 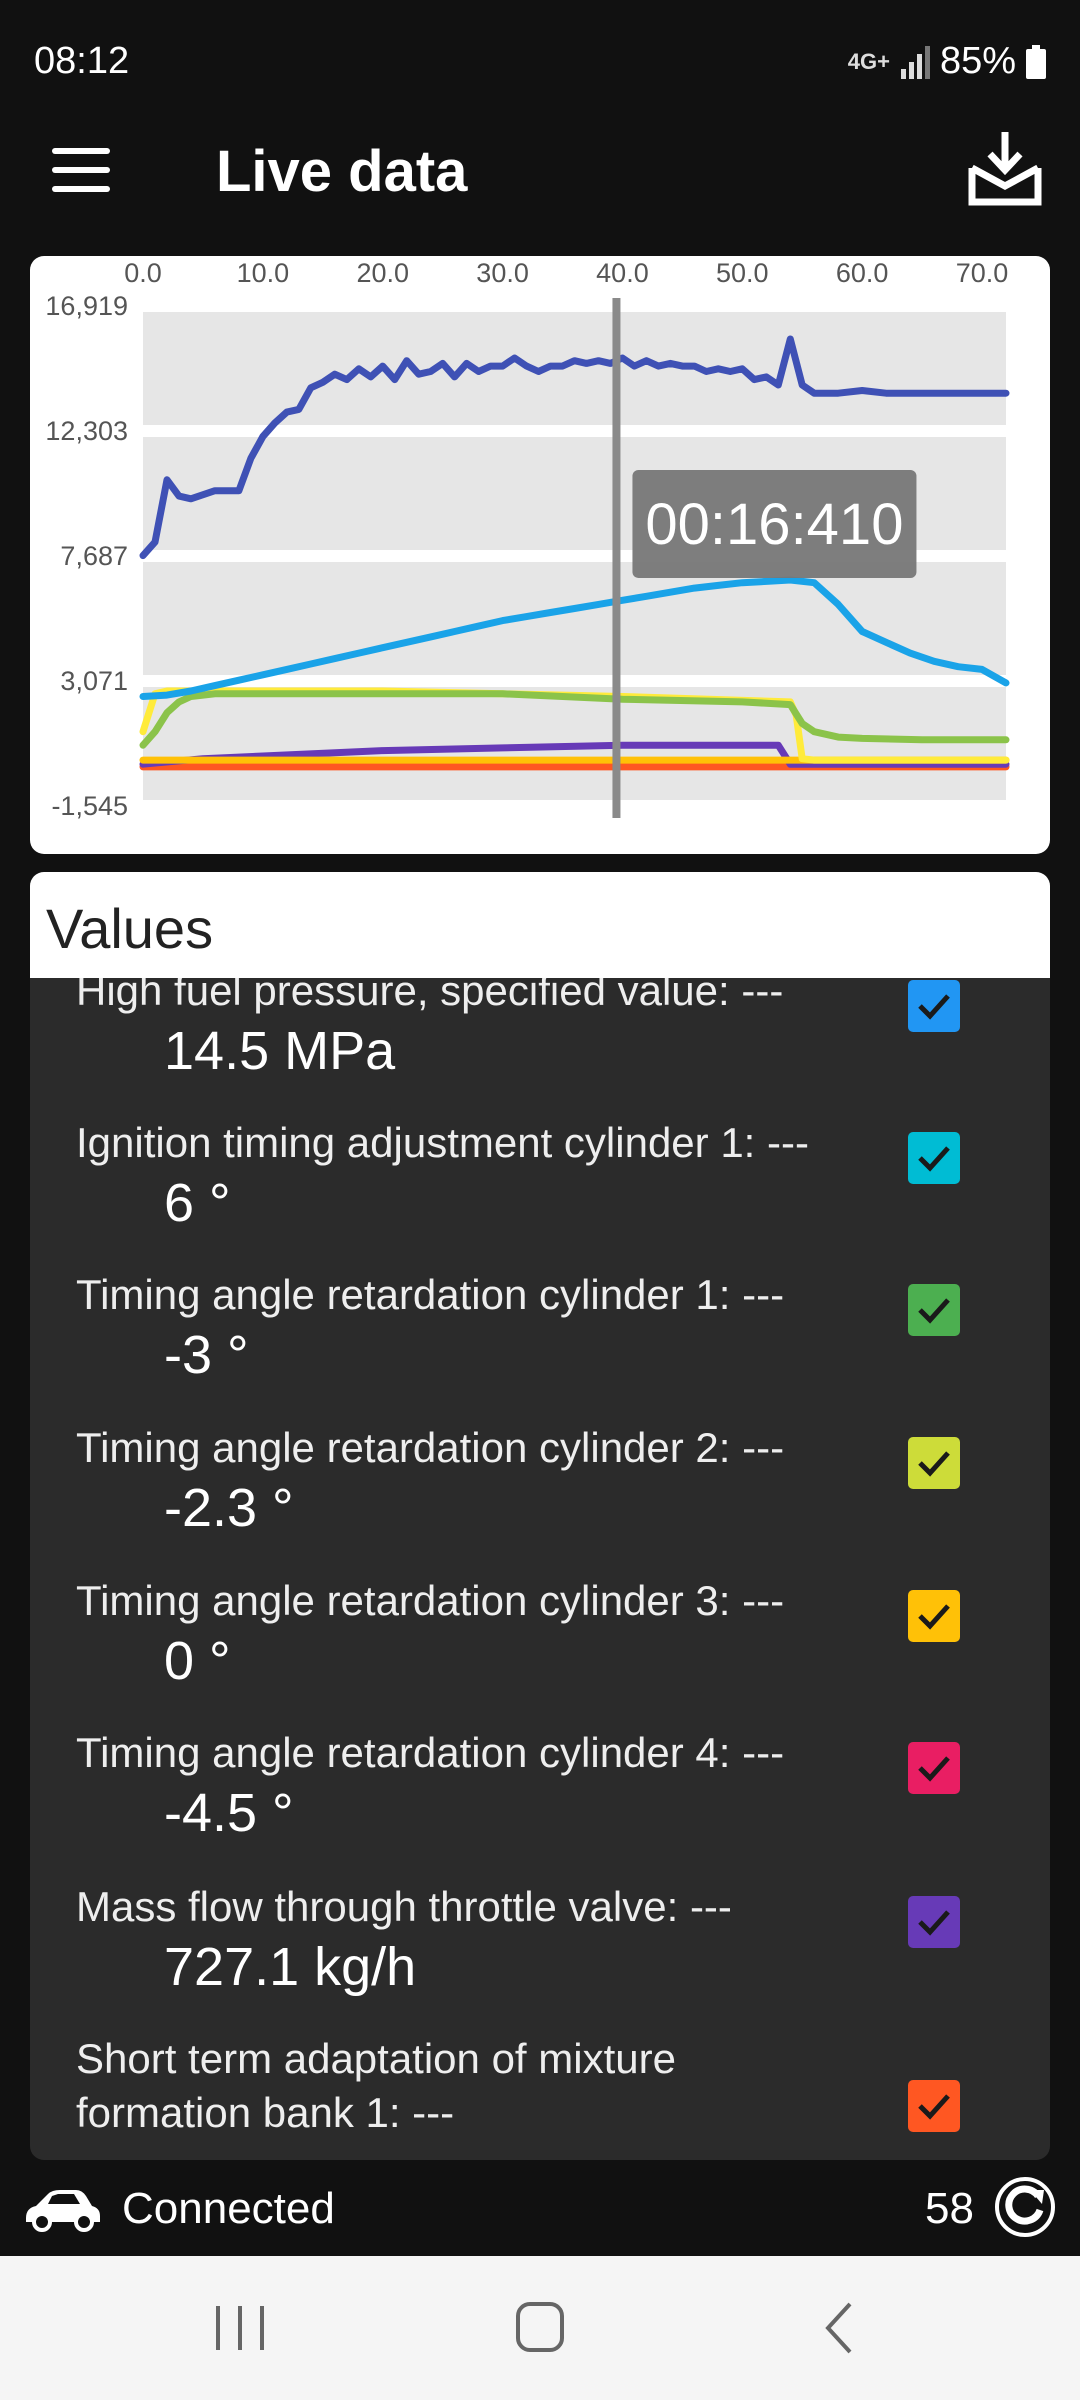 What do you see at coordinates (862, 273) in the screenshot?
I see `x-tick-label: 60.0` at bounding box center [862, 273].